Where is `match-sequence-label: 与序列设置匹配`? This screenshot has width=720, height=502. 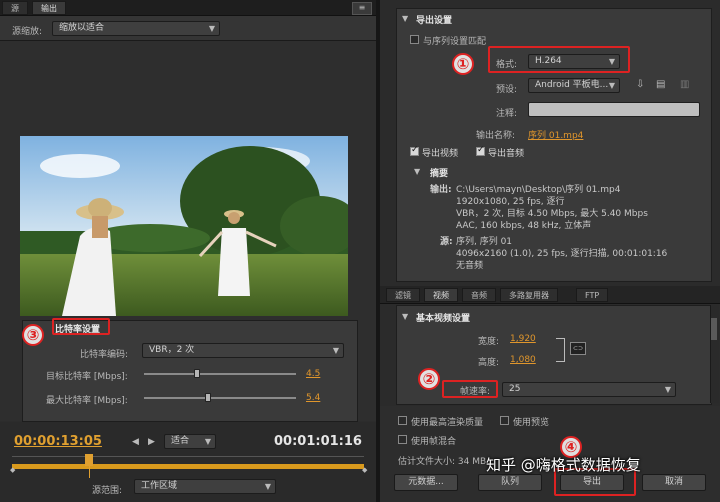
match-sequence-label: 与序列设置匹配 is located at coordinates (455, 42).